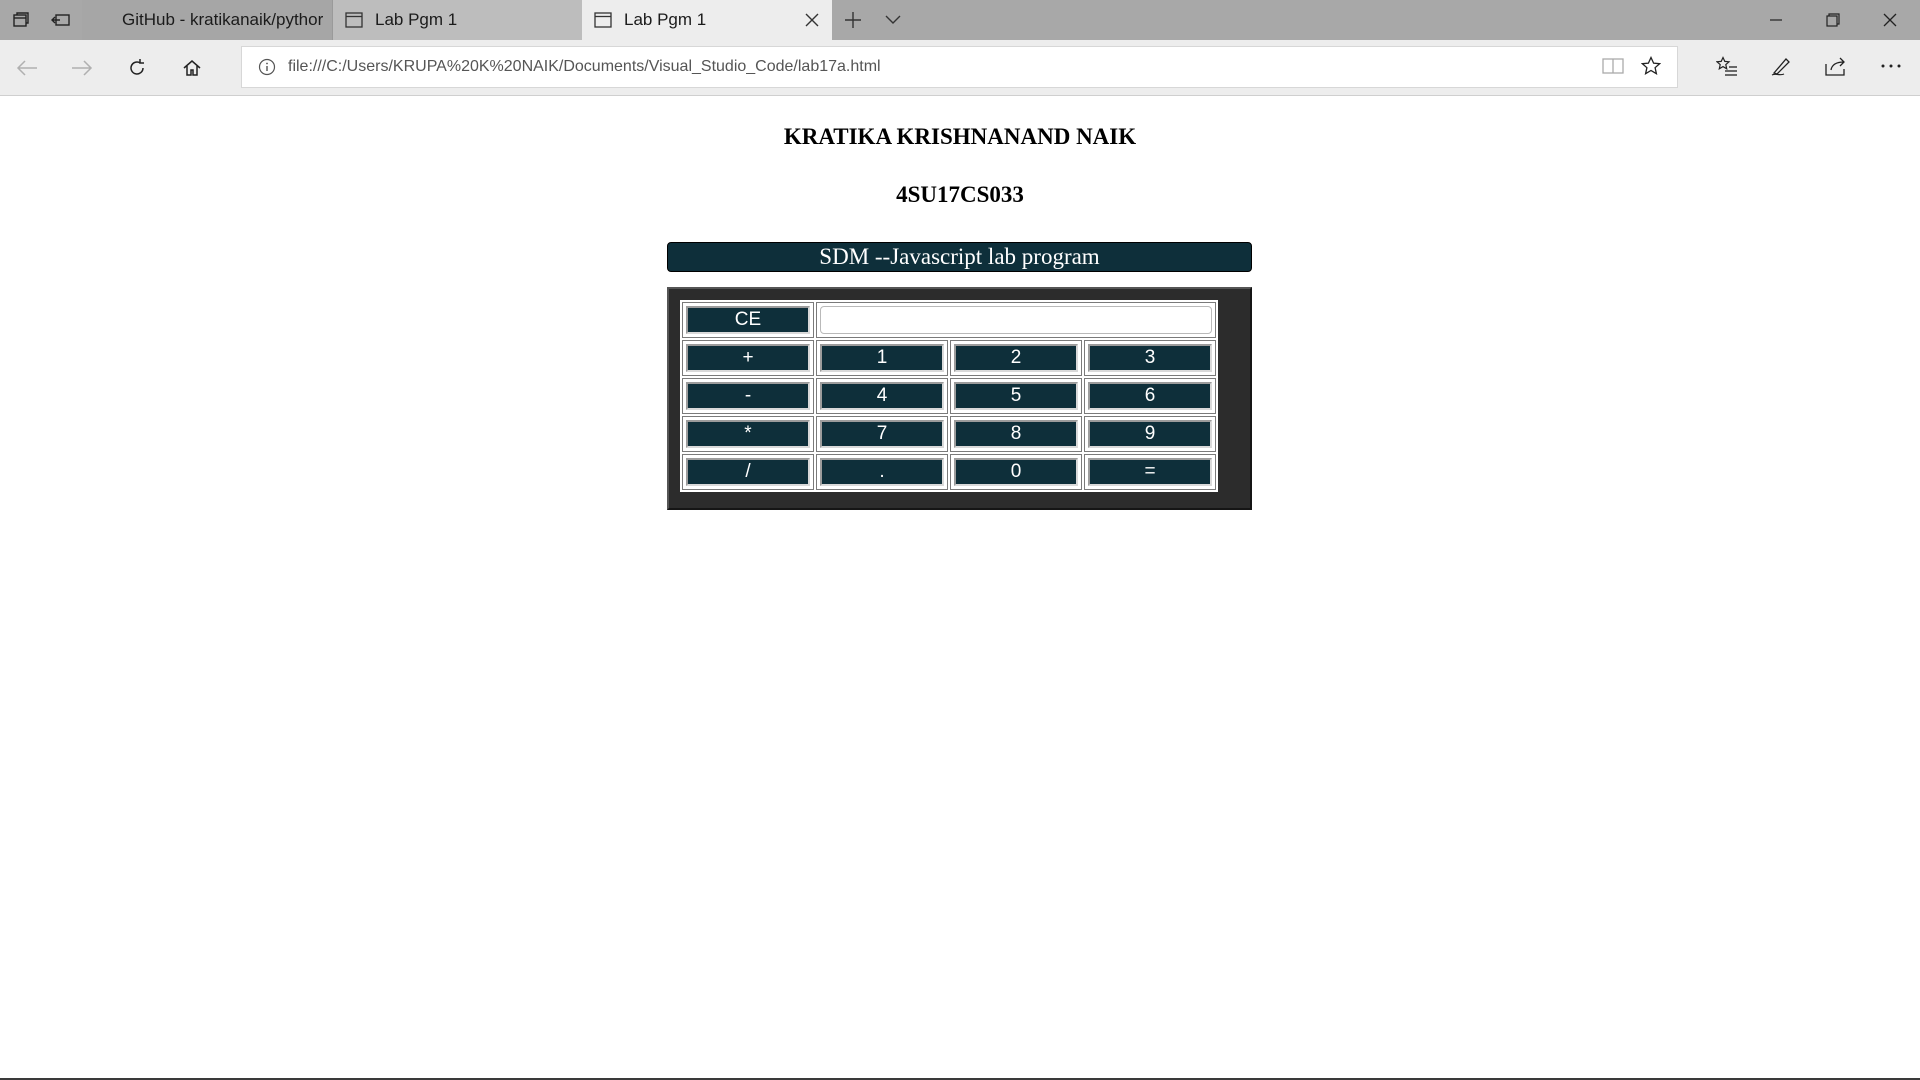 This screenshot has width=1920, height=1080. I want to click on tab-manager-icon, so click(21, 20).